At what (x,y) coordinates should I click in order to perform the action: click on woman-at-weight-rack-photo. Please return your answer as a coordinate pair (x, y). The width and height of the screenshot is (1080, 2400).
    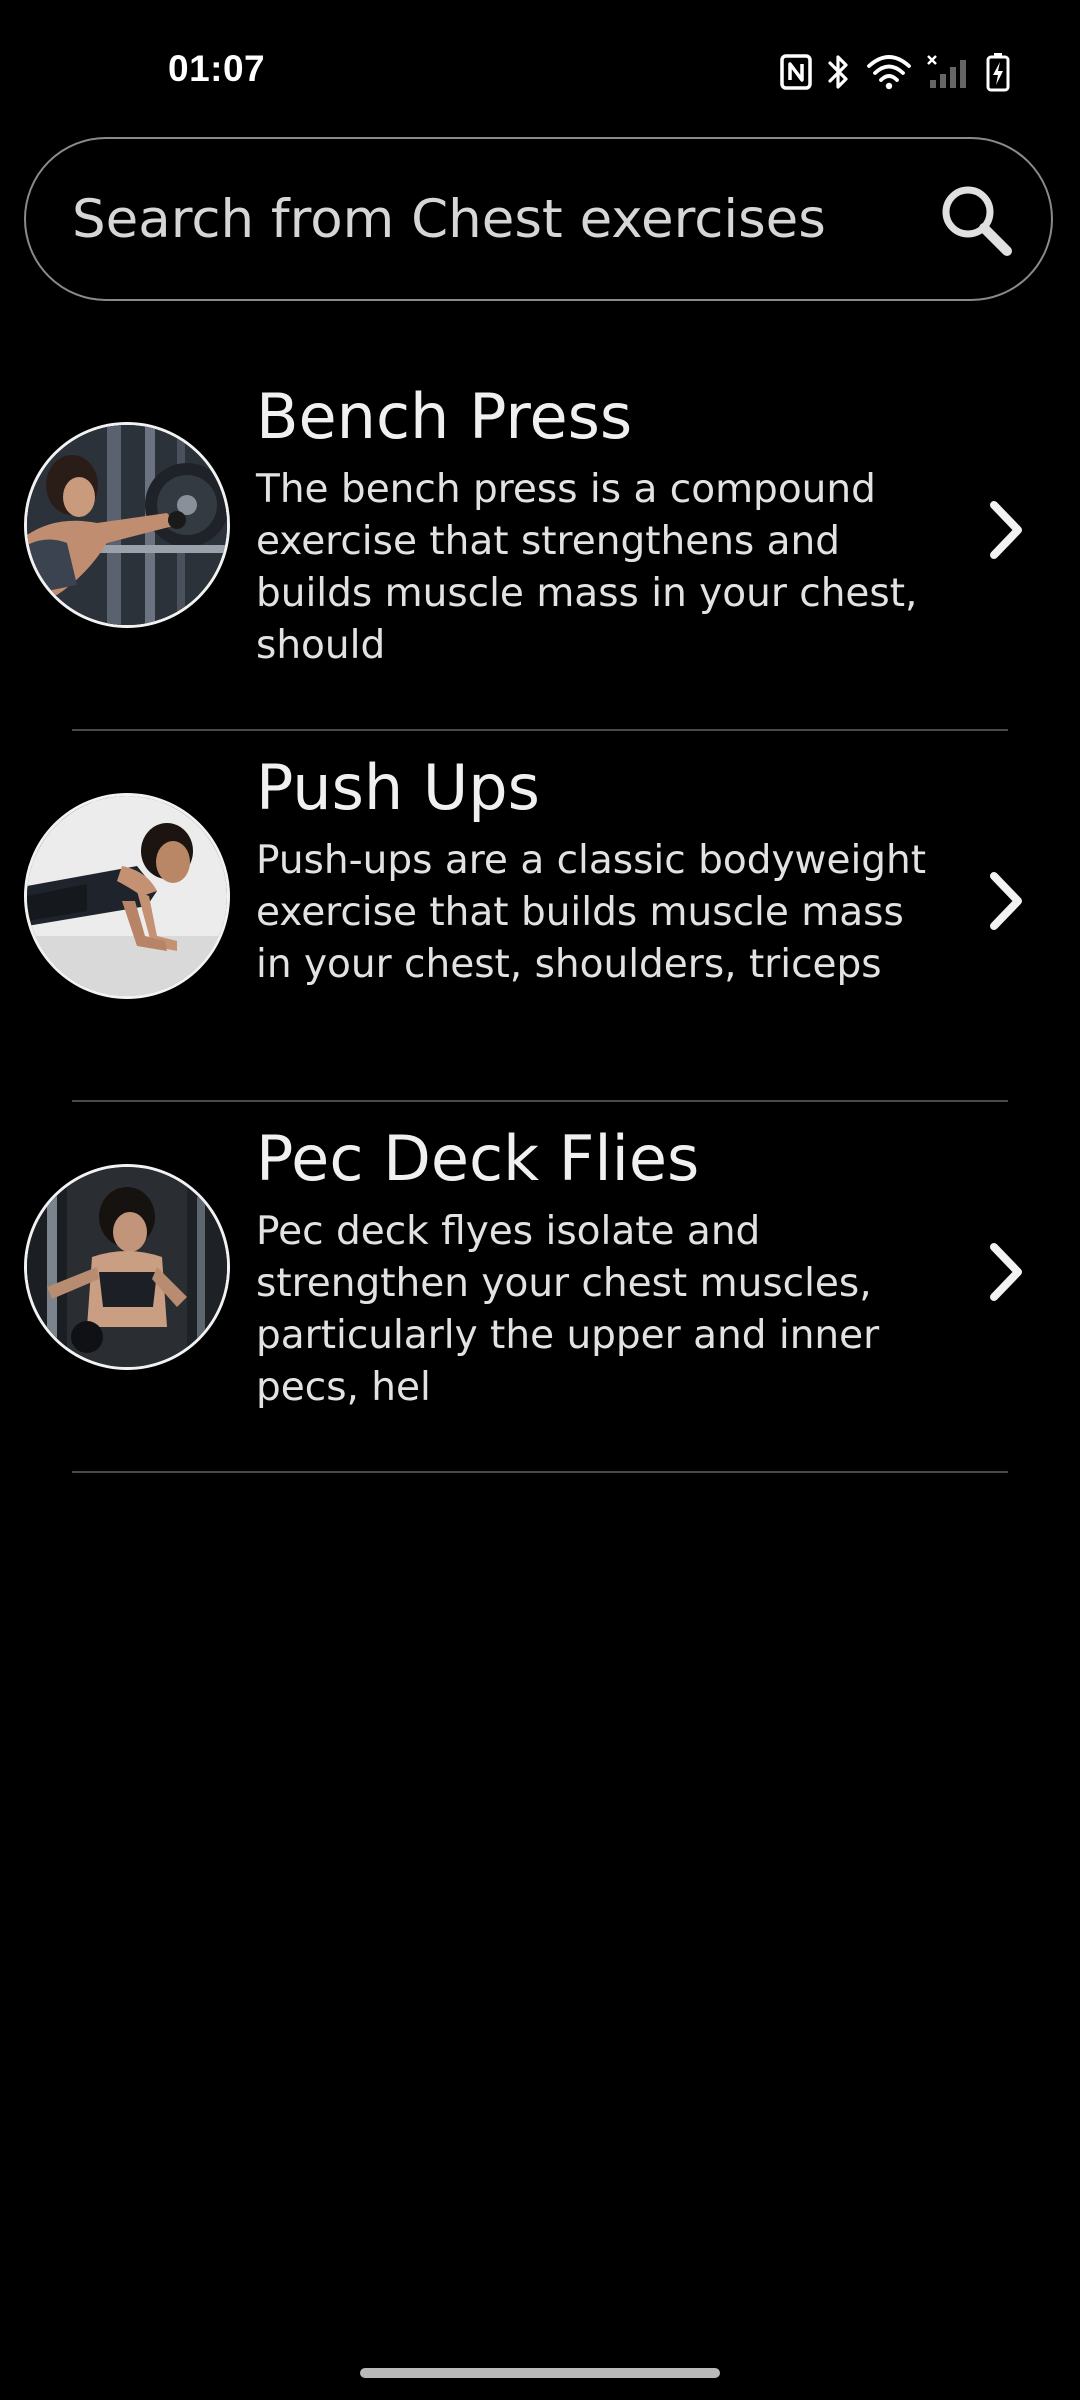
    Looking at the image, I should click on (127, 525).